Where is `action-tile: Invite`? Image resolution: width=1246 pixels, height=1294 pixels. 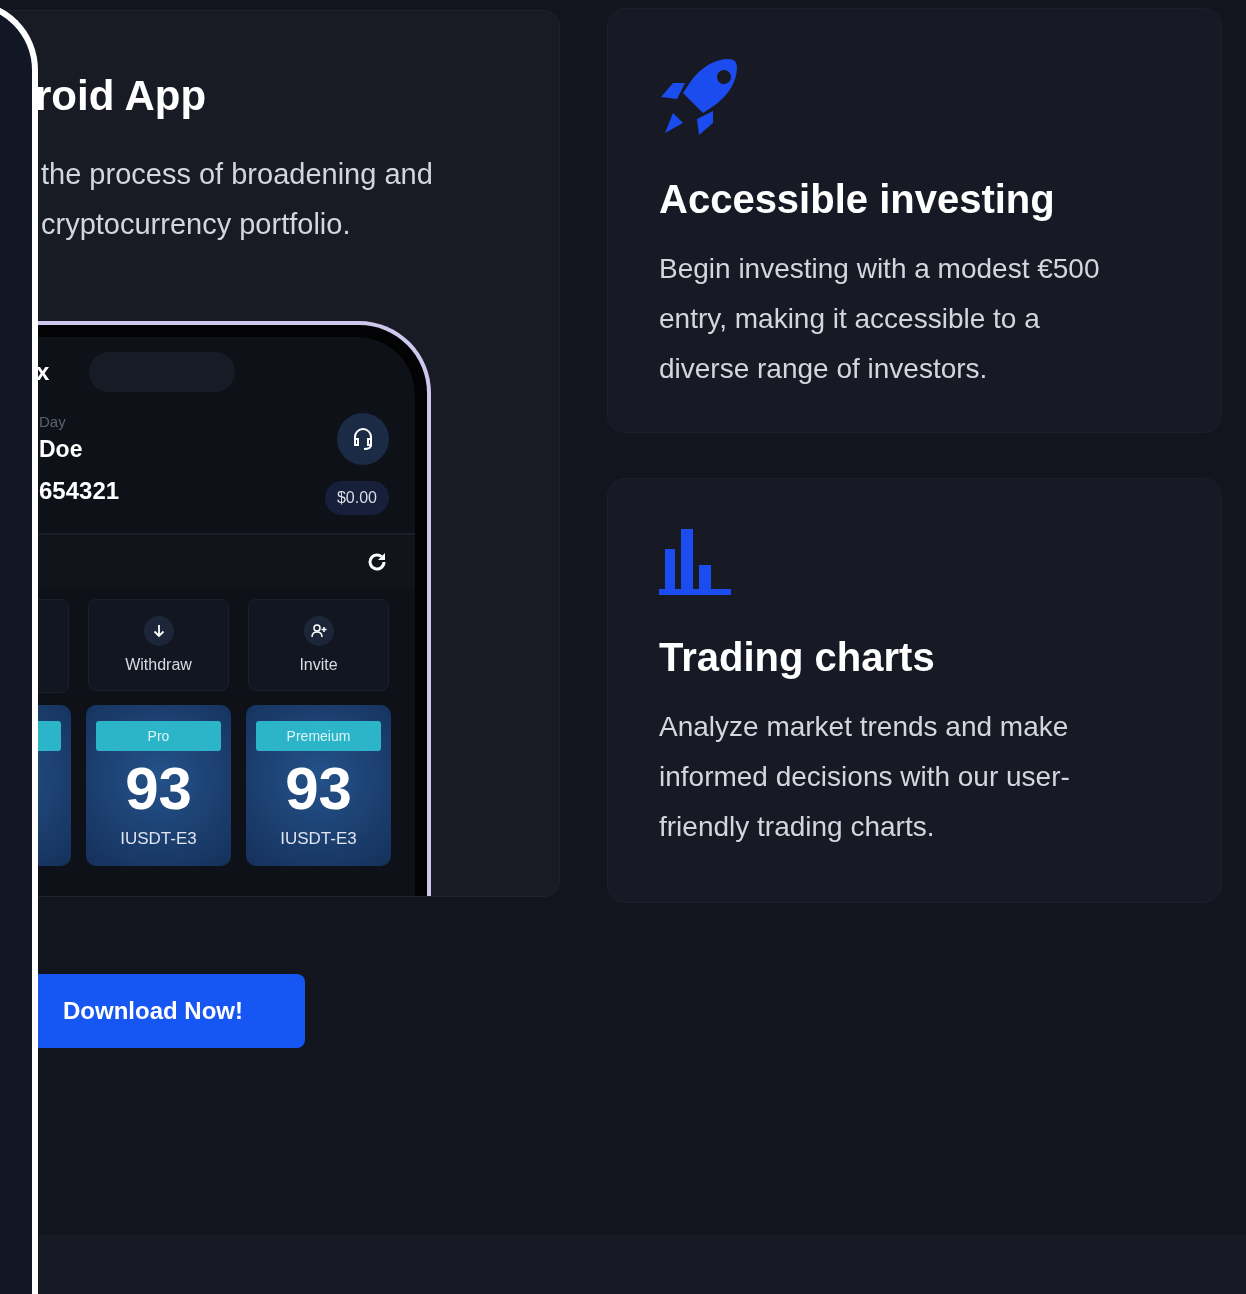
action-tile: Invite is located at coordinates (318, 645).